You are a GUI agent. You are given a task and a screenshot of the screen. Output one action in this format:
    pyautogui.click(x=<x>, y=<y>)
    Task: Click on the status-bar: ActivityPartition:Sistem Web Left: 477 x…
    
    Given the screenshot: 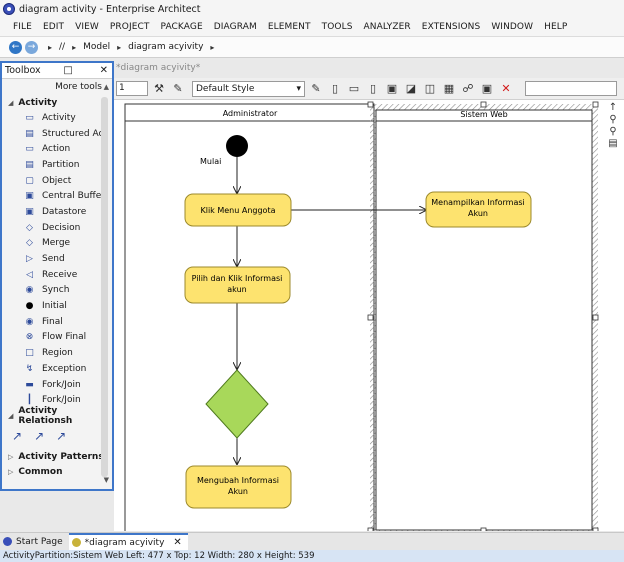 What is the action you would take?
    pyautogui.click(x=312, y=556)
    